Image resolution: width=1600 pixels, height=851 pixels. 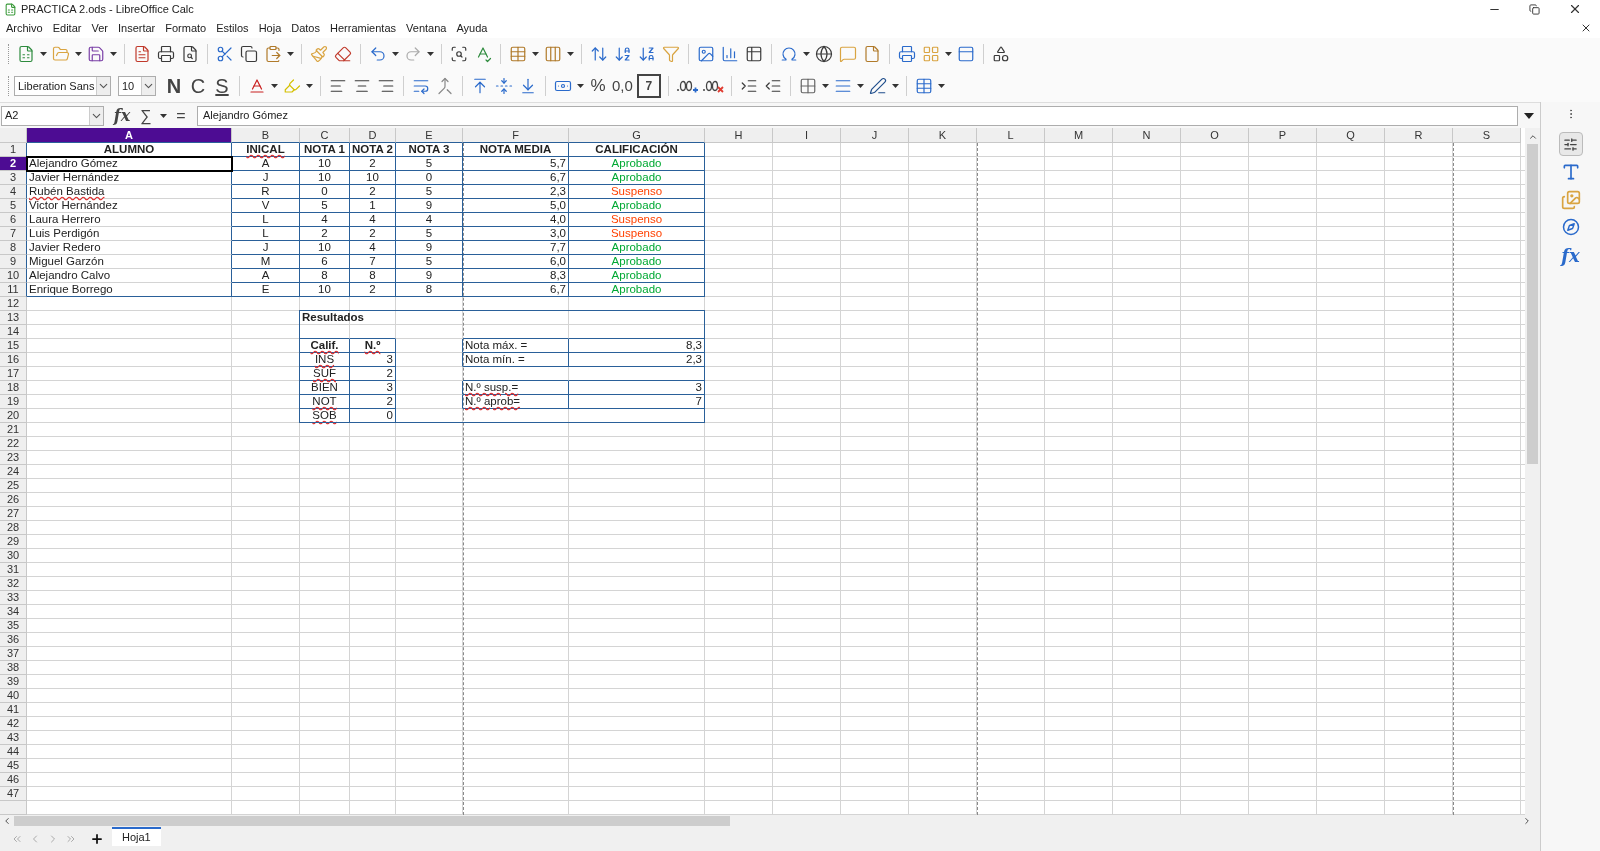 I want to click on row-header: 41, so click(x=13, y=710).